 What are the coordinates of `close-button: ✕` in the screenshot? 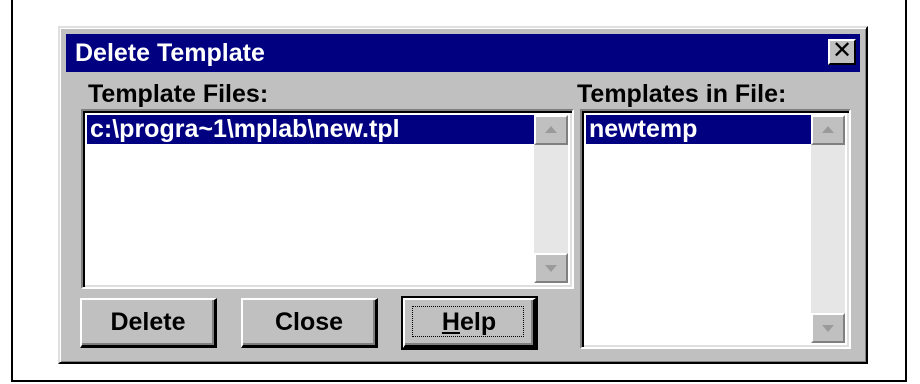 It's located at (842, 52).